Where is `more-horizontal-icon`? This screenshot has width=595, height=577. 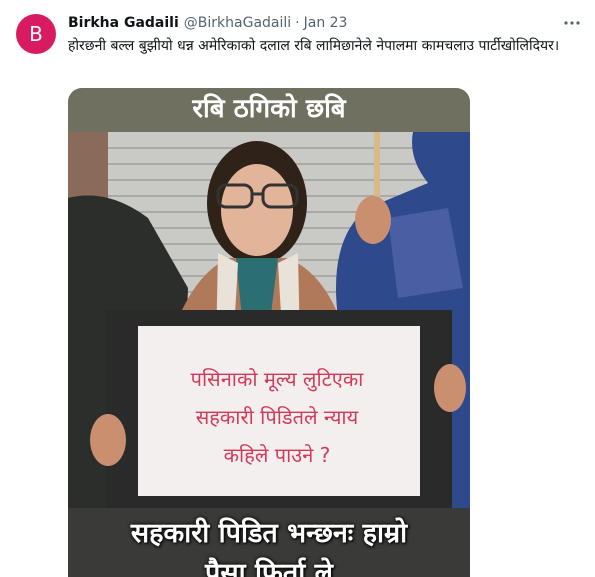 more-horizontal-icon is located at coordinates (572, 23).